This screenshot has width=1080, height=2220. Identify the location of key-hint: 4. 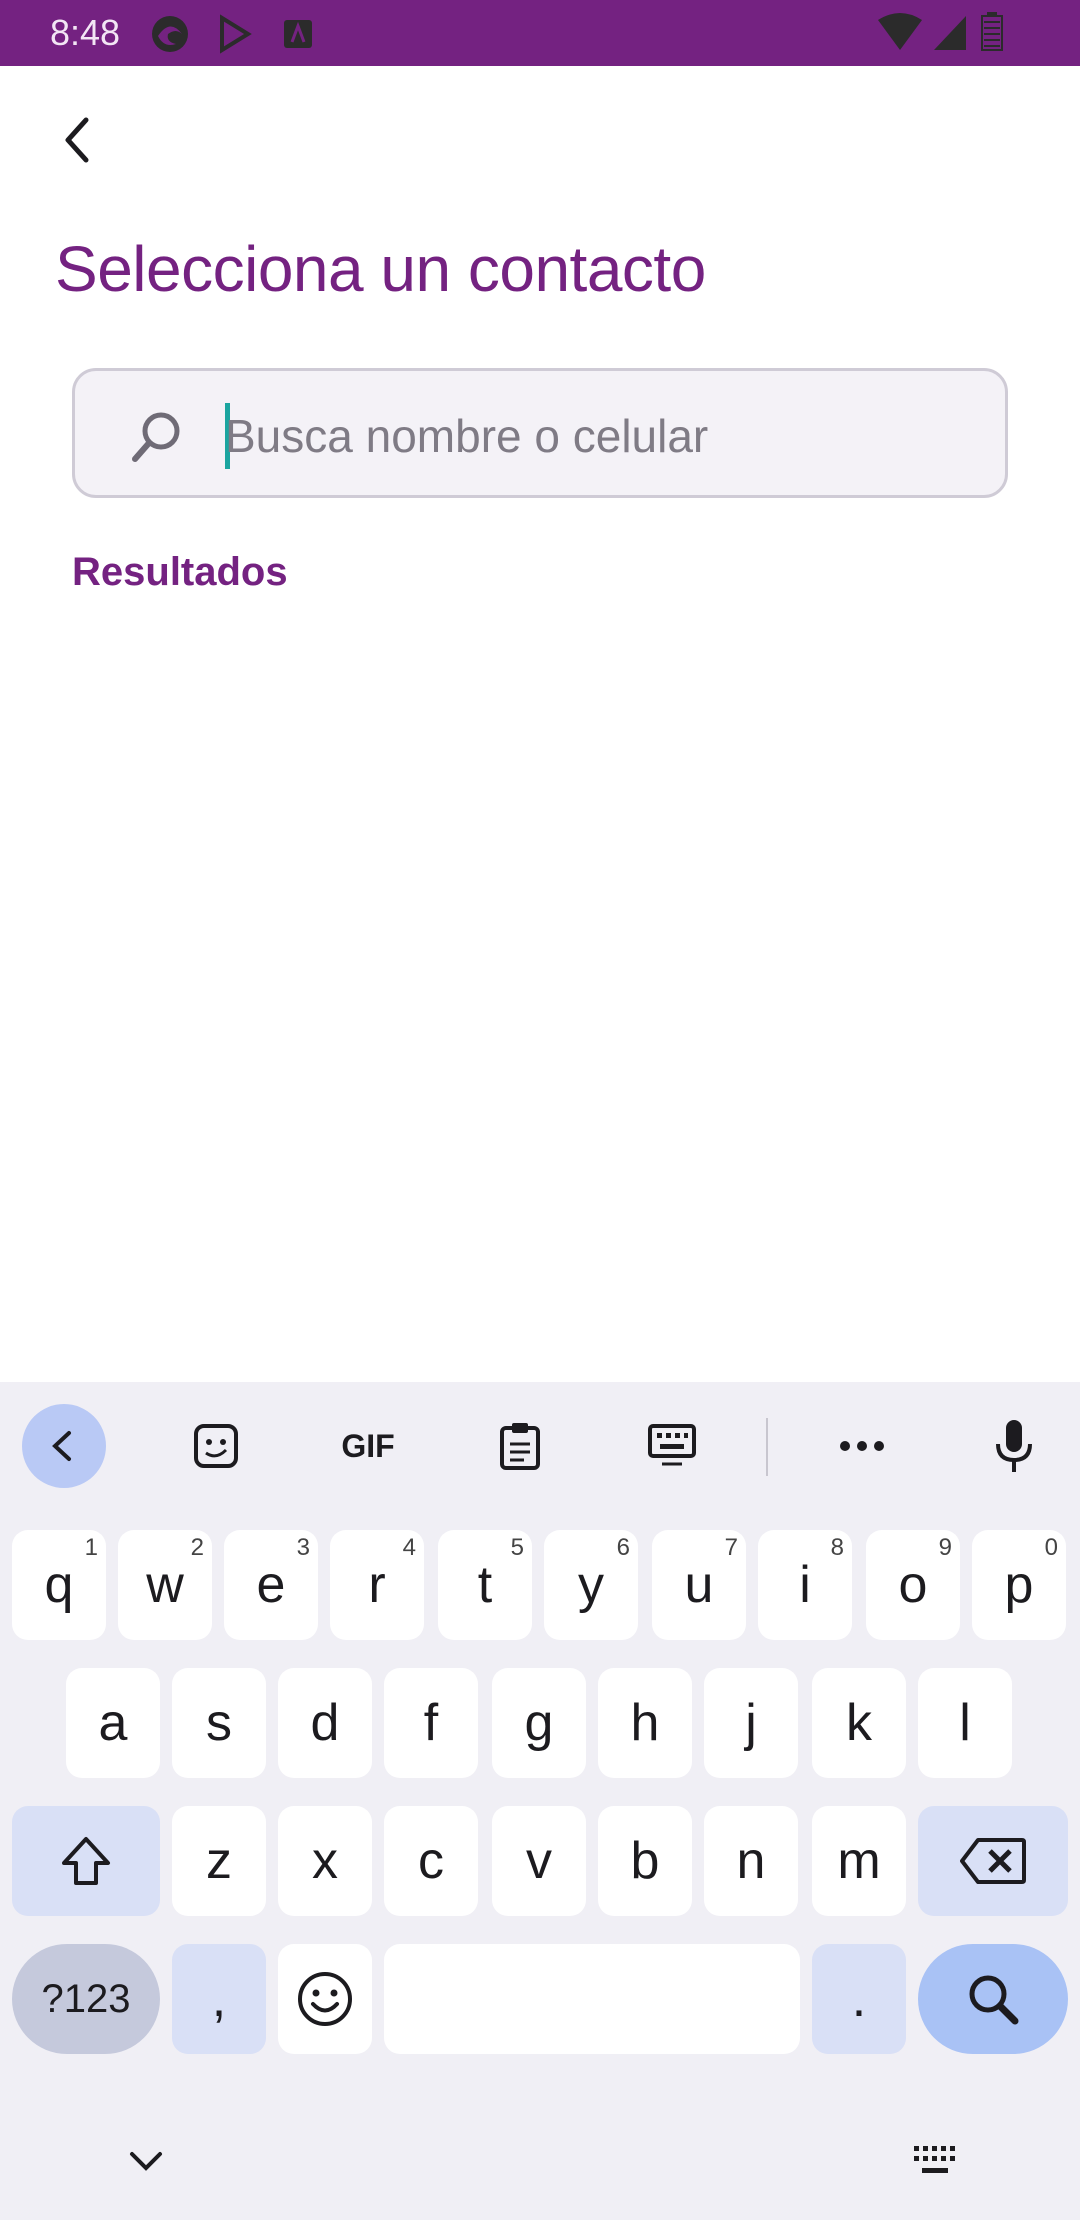
(409, 1547).